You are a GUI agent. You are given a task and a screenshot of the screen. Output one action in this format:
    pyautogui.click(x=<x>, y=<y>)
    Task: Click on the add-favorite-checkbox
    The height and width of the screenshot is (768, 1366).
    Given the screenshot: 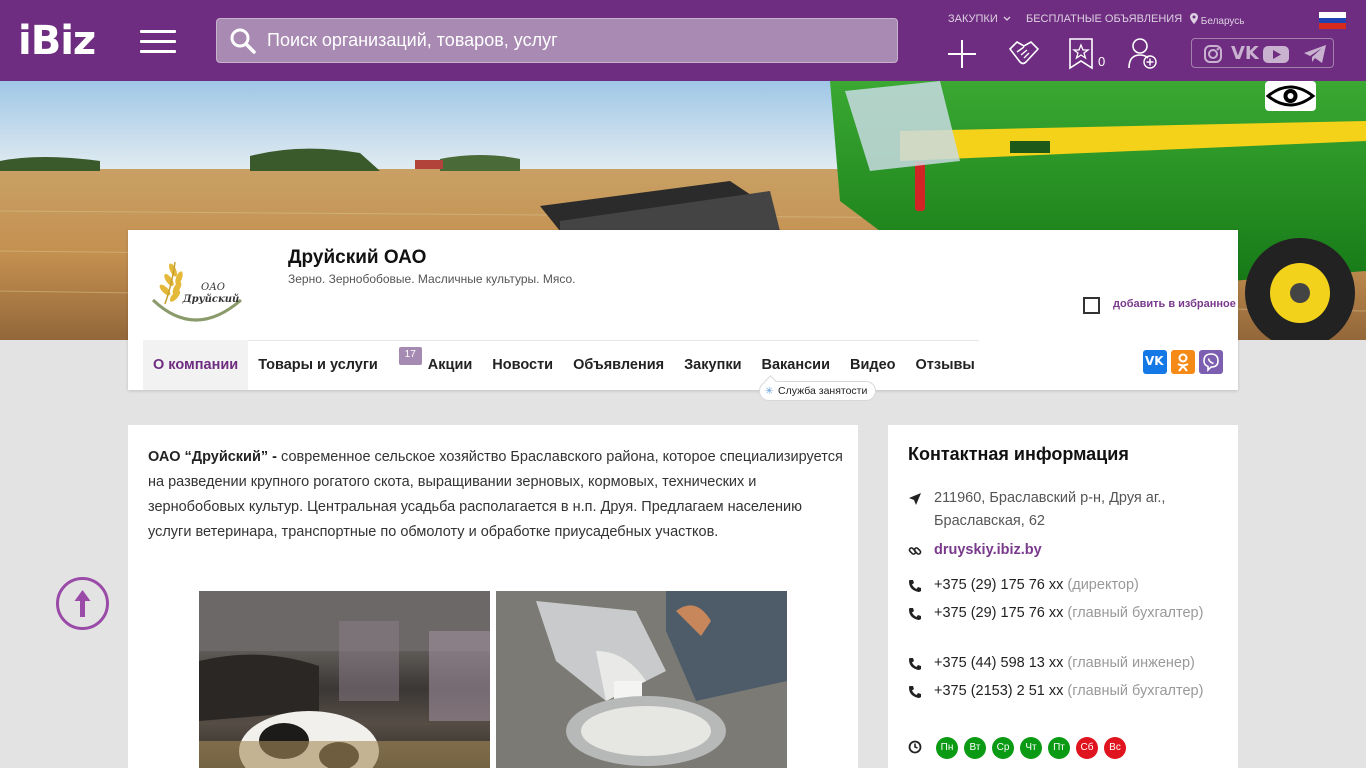 What is the action you would take?
    pyautogui.click(x=1091, y=305)
    